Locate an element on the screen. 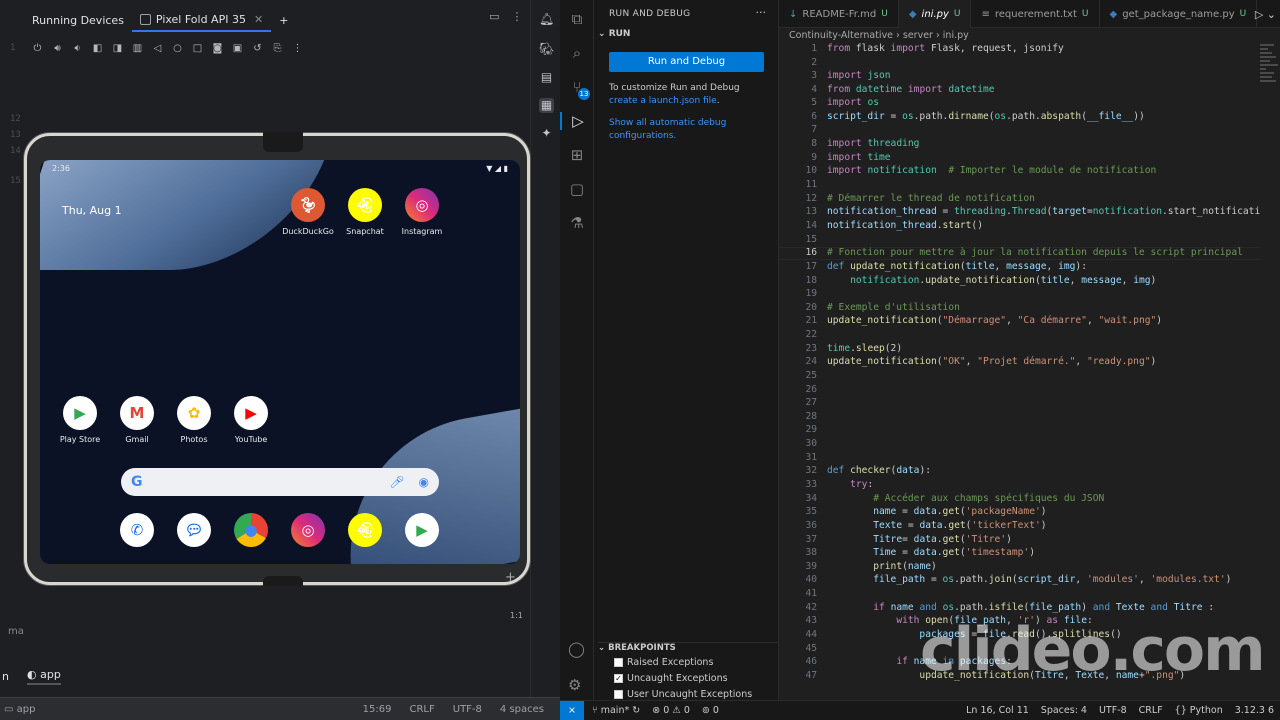 The image size is (1280, 720). volume-down-icon: 🔉︎ is located at coordinates (77, 48).